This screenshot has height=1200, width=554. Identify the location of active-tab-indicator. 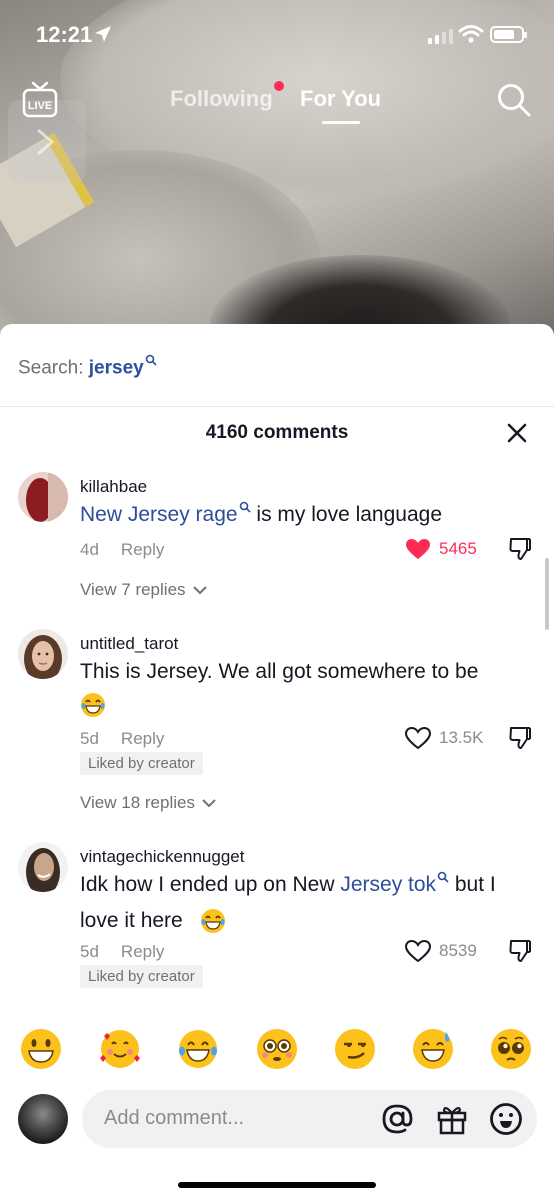
(341, 122).